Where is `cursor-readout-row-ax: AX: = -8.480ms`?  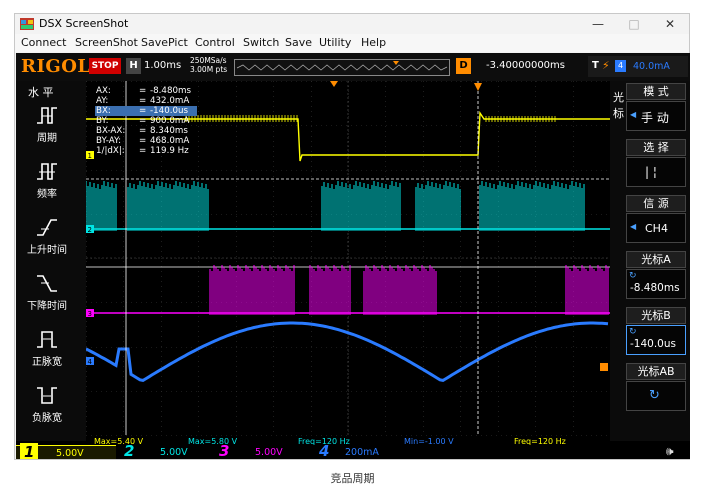 cursor-readout-row-ax: AX: = -8.480ms is located at coordinates (146, 91).